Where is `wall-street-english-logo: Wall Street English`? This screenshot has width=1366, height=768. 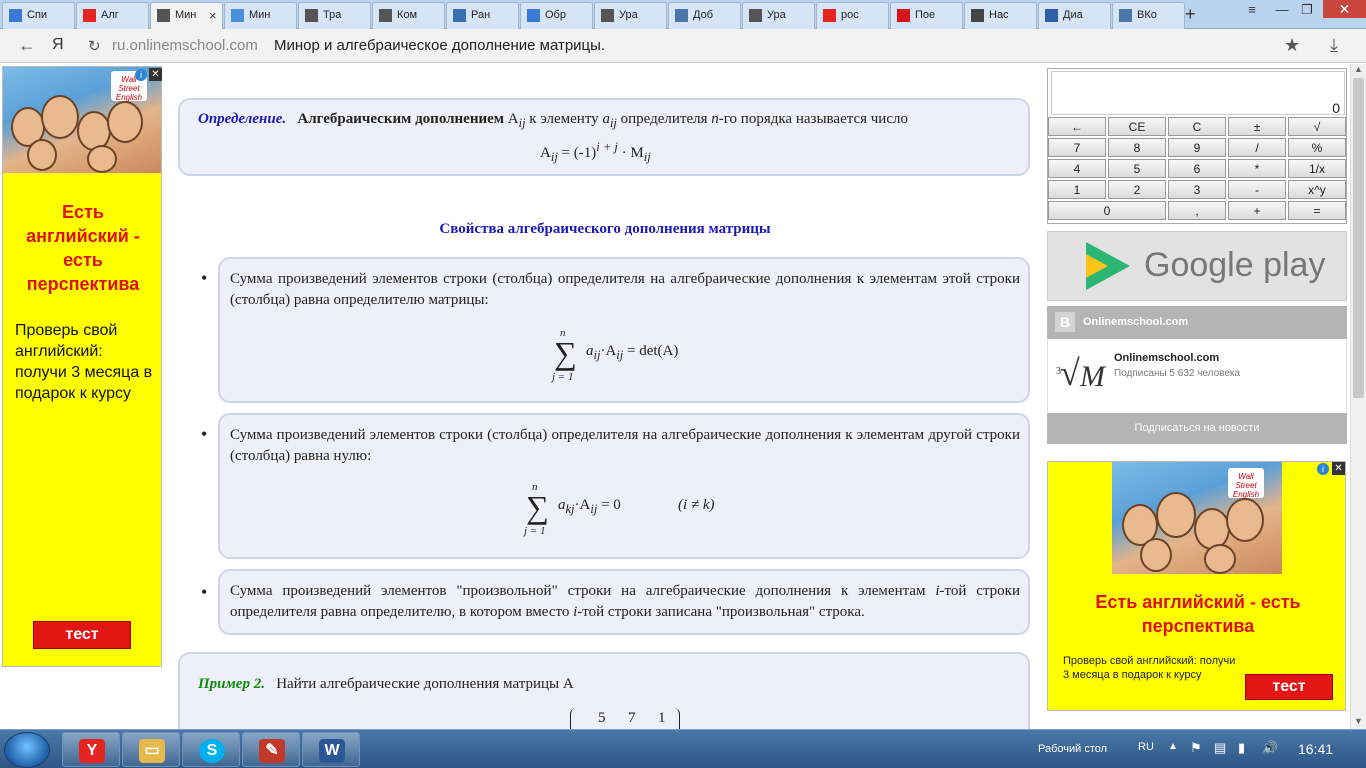
wall-street-english-logo: Wall Street English is located at coordinates (1246, 483).